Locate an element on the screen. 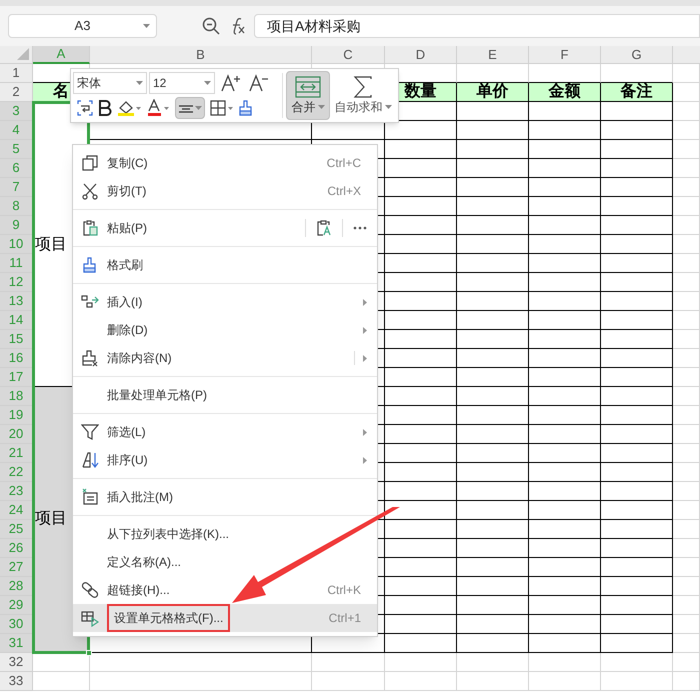 This screenshot has height=700, width=700. font-dropdown: 宋体 is located at coordinates (110, 83).